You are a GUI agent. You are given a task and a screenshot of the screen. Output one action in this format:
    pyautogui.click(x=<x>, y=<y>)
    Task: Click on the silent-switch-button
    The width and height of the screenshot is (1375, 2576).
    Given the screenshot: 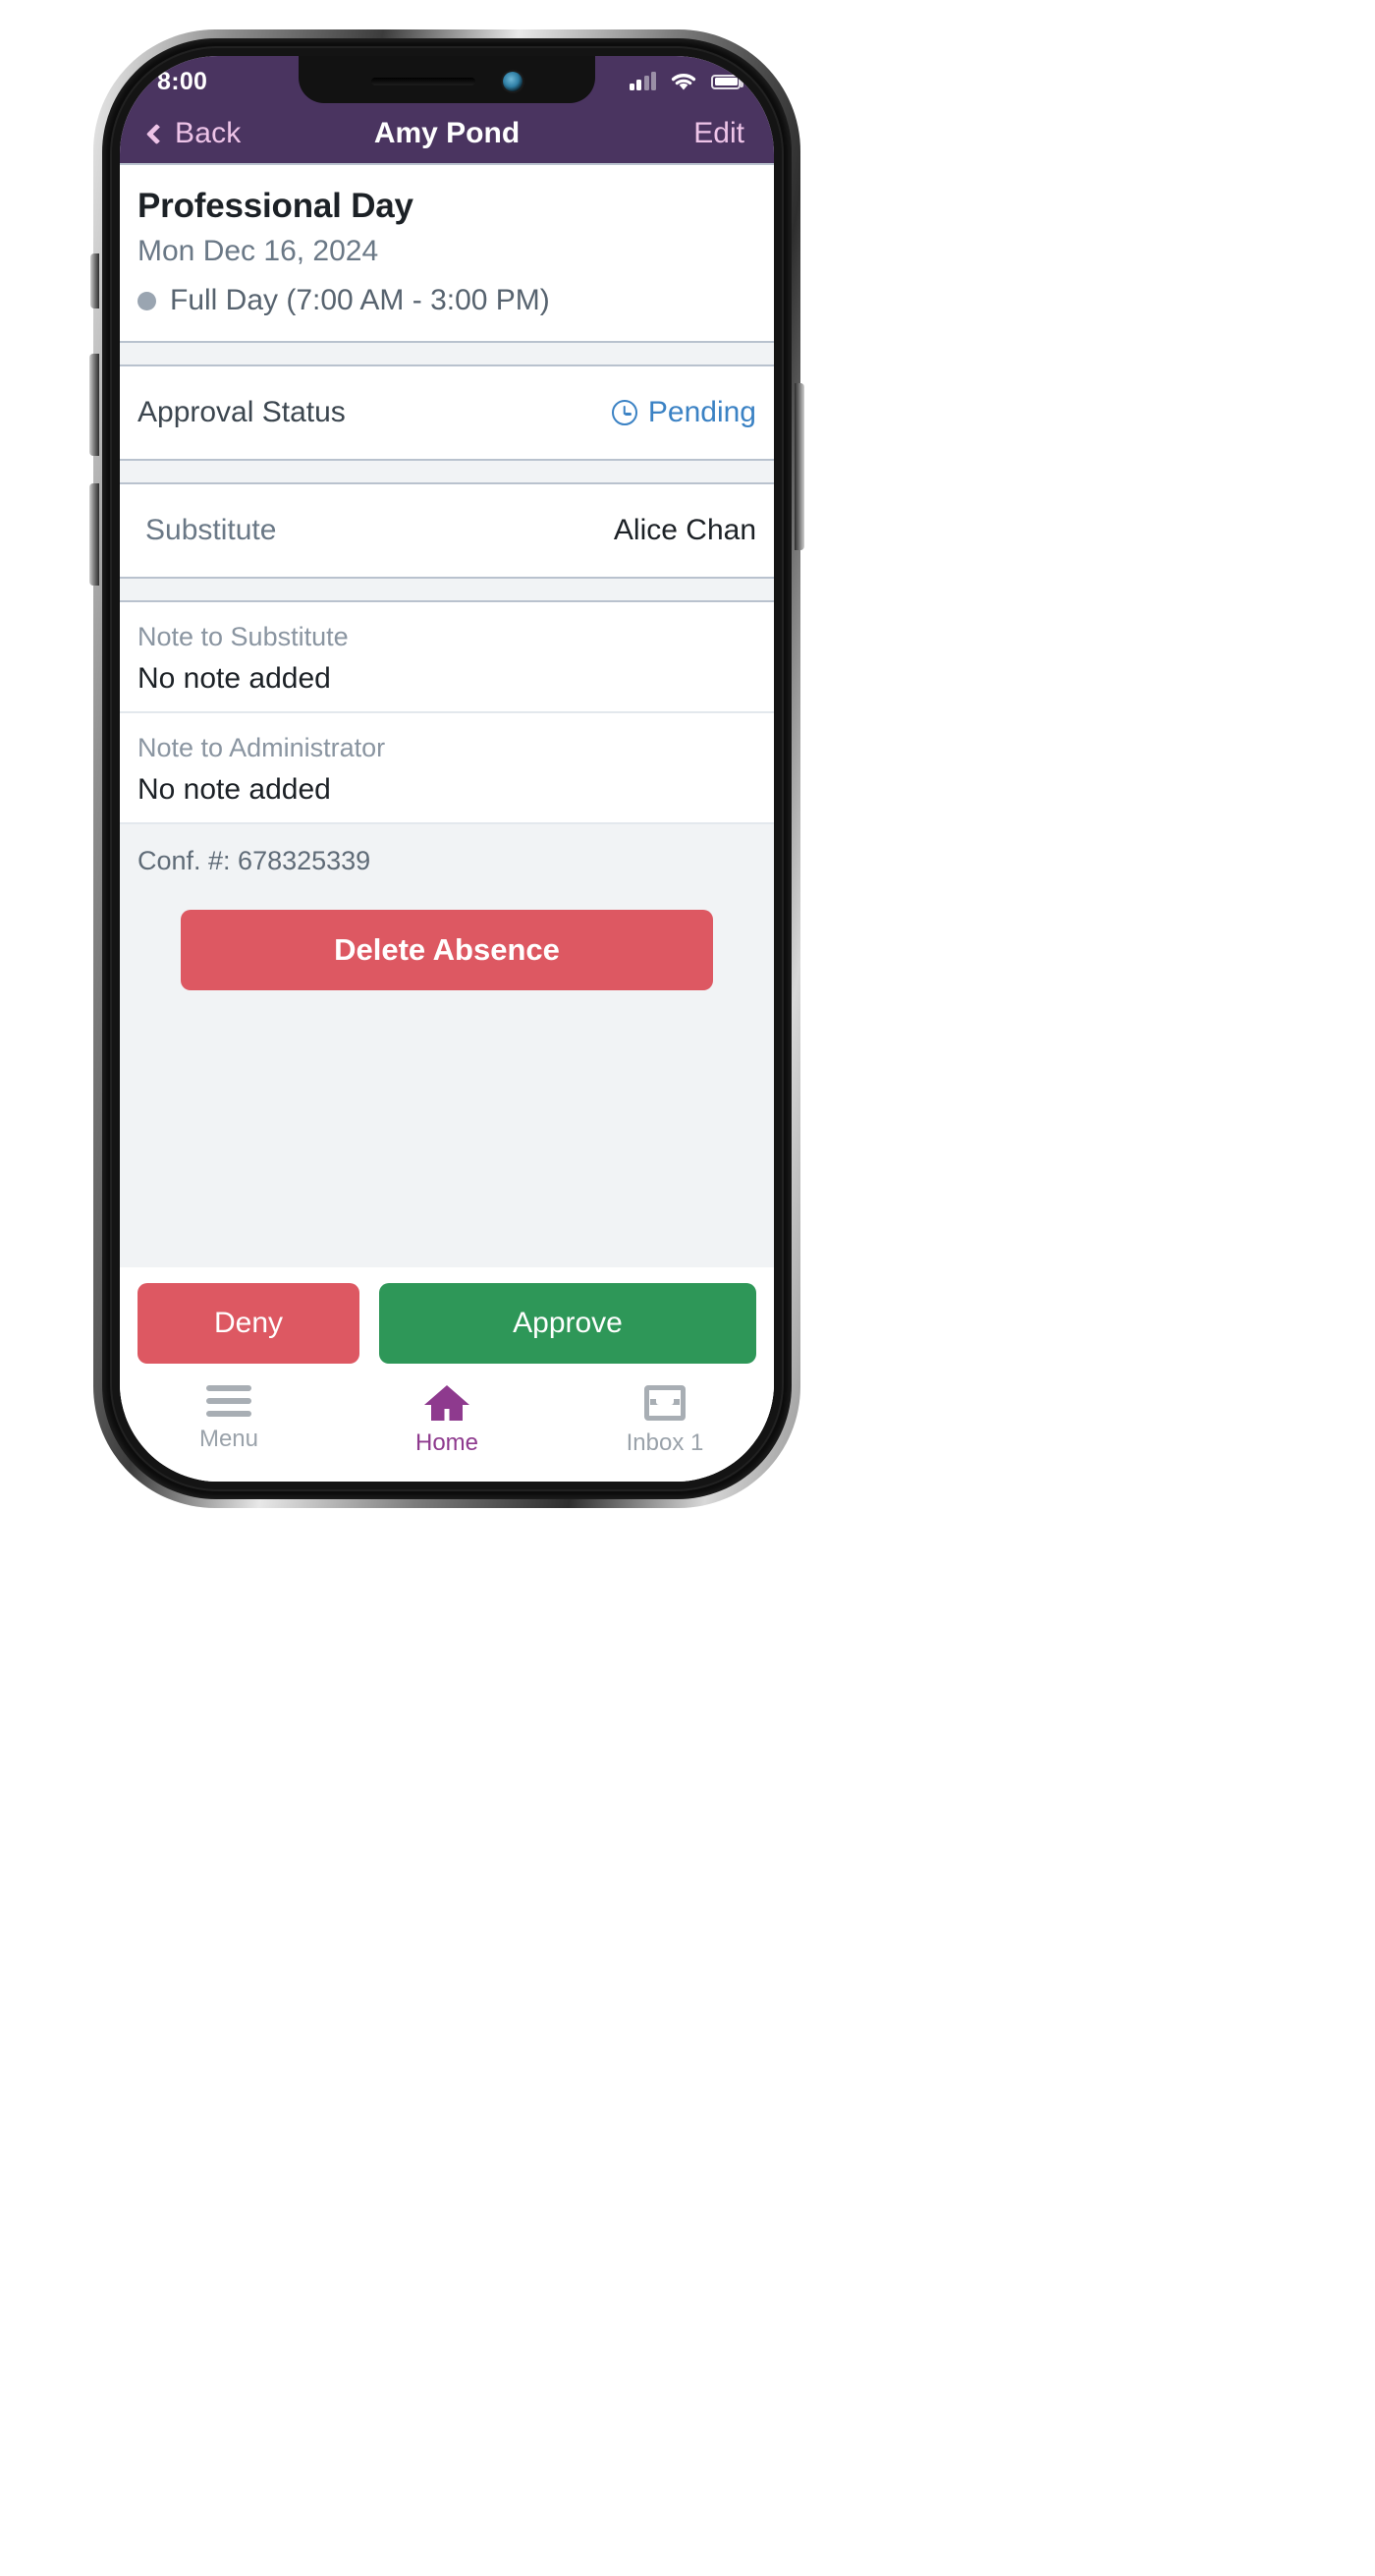 What is the action you would take?
    pyautogui.click(x=94, y=280)
    